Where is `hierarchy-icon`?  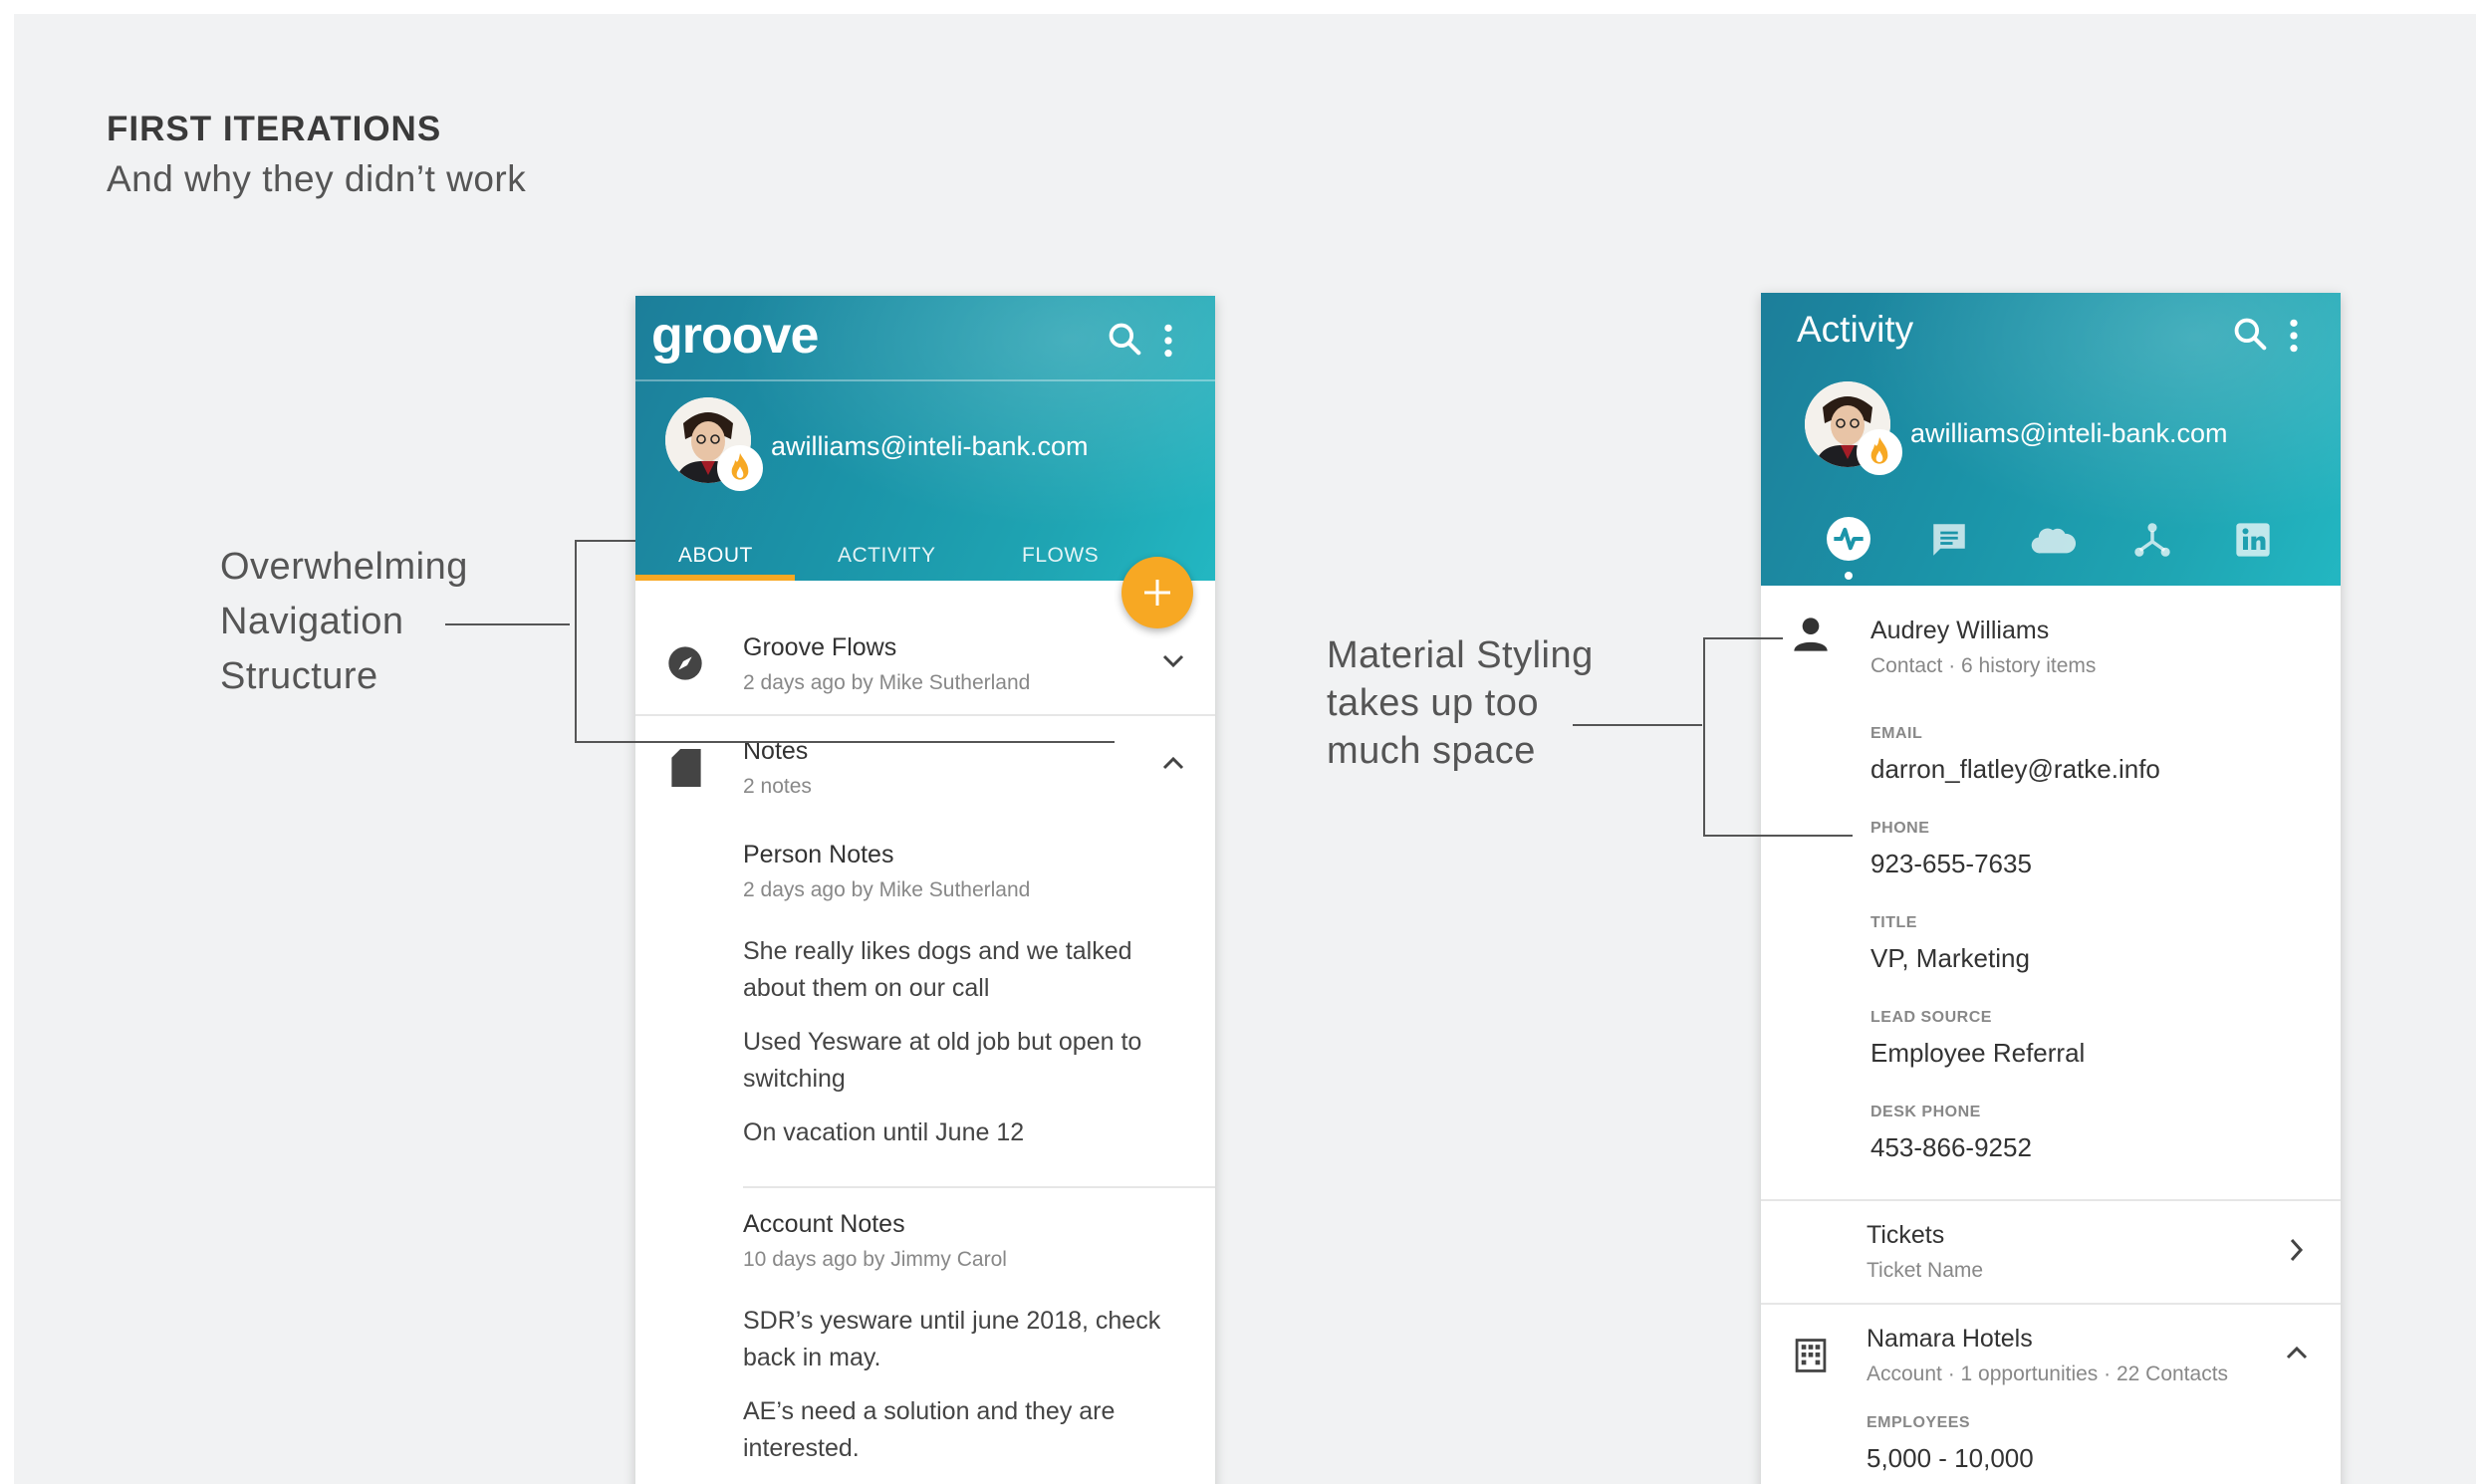 hierarchy-icon is located at coordinates (2152, 540).